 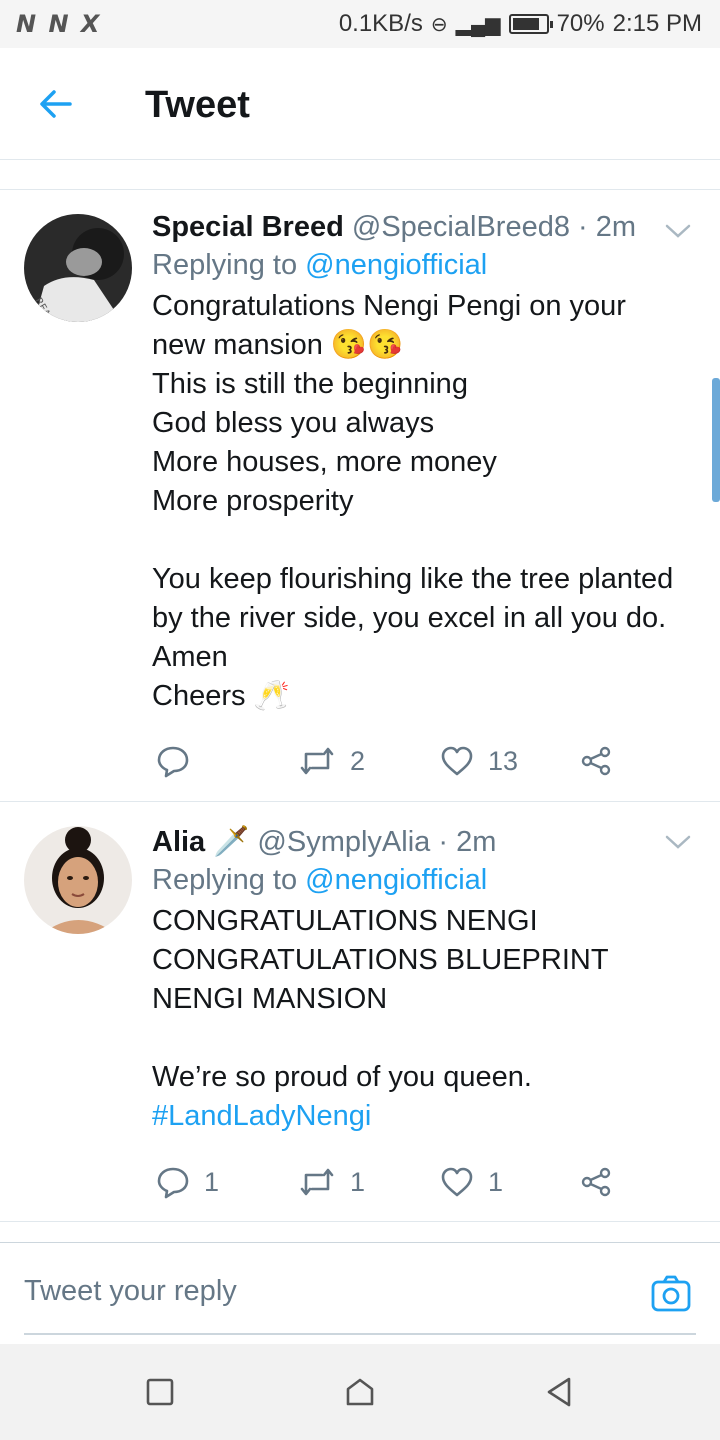 I want to click on arrow-left-icon, so click(x=56, y=104).